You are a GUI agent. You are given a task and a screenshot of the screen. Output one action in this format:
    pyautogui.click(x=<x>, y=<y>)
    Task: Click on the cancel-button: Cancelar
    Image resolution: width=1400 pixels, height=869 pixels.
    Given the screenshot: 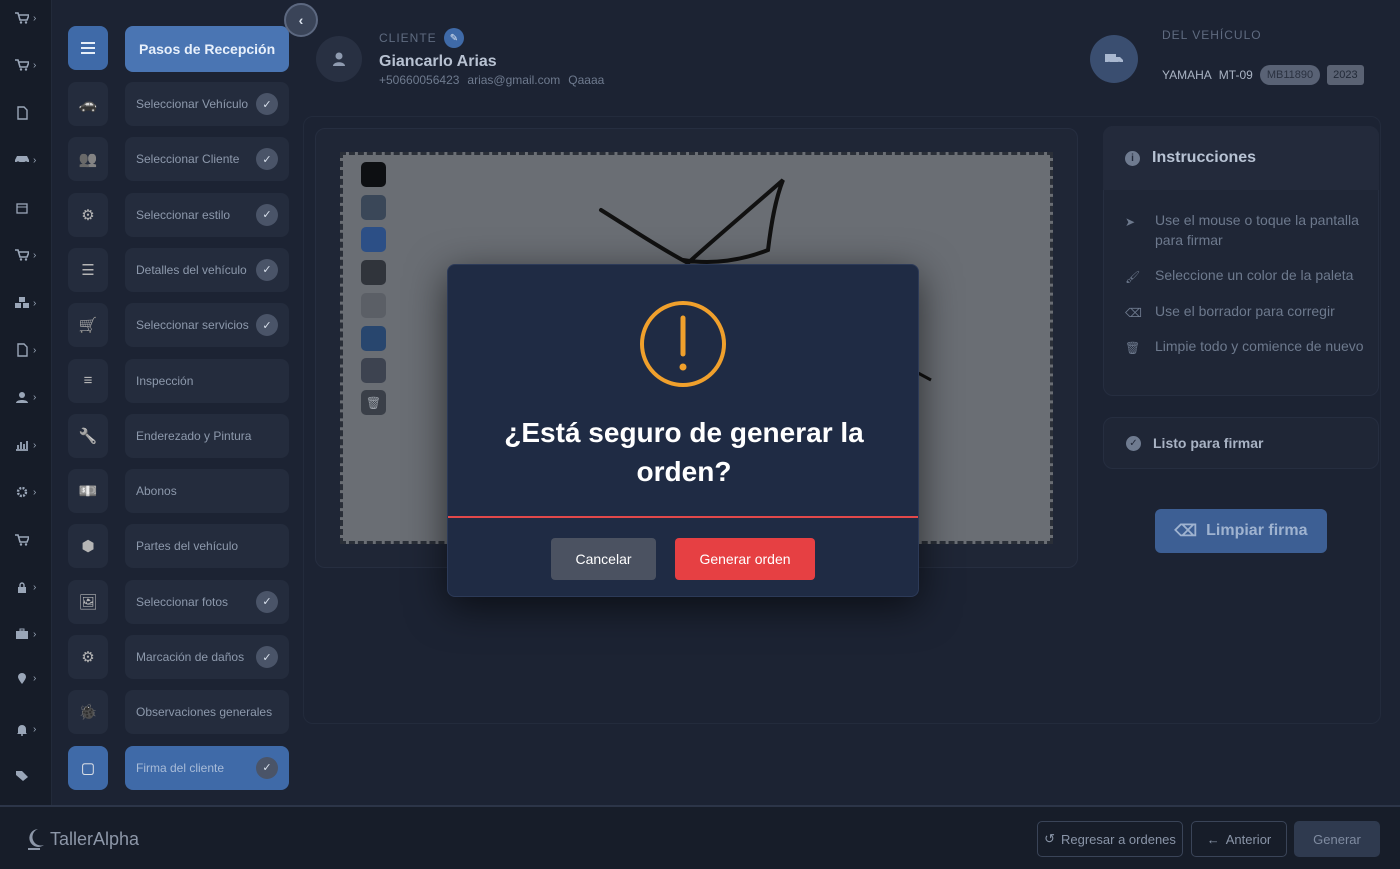 What is the action you would take?
    pyautogui.click(x=603, y=559)
    